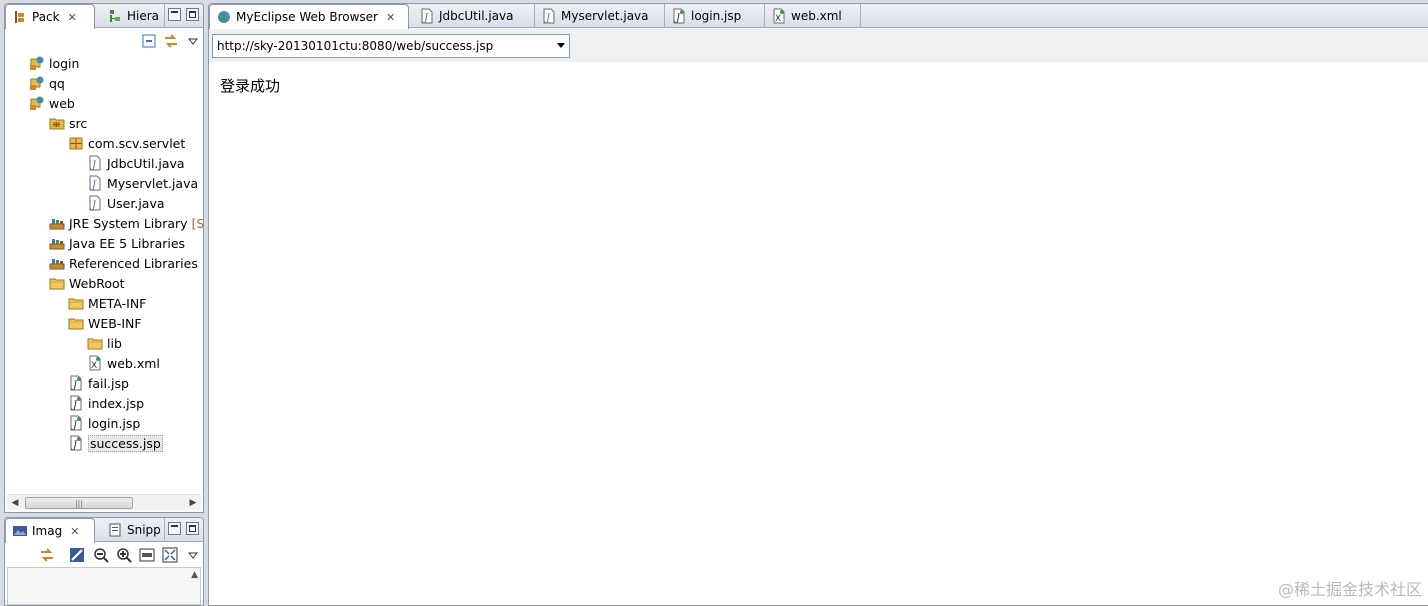 This screenshot has width=1428, height=606. Describe the element at coordinates (170, 555) in the screenshot. I see `fit-window-icon` at that location.